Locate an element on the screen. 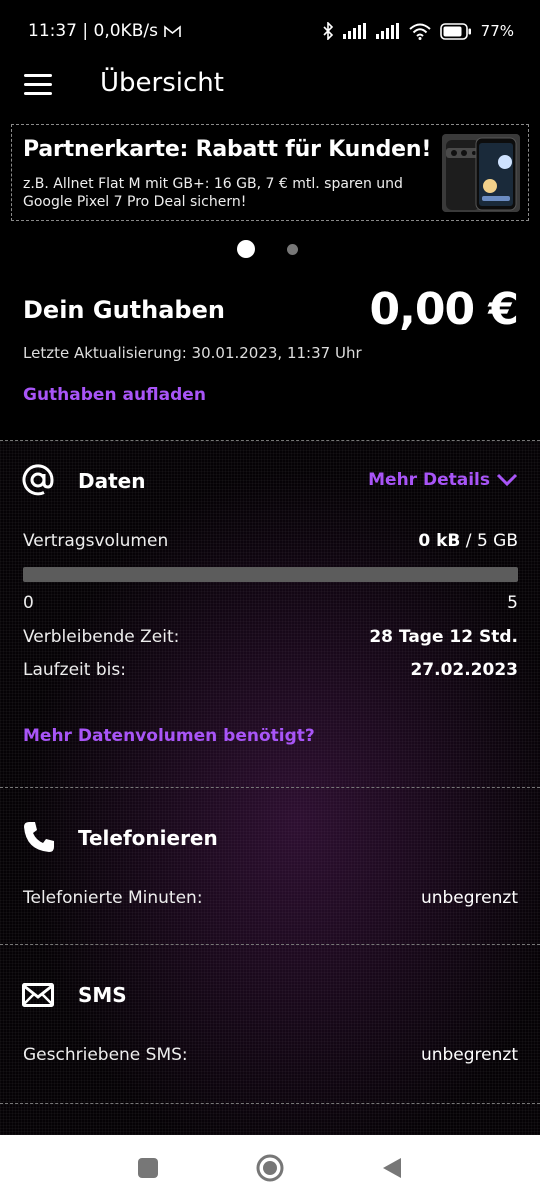 The image size is (540, 1200). calls-title: Telefonieren is located at coordinates (148, 838).